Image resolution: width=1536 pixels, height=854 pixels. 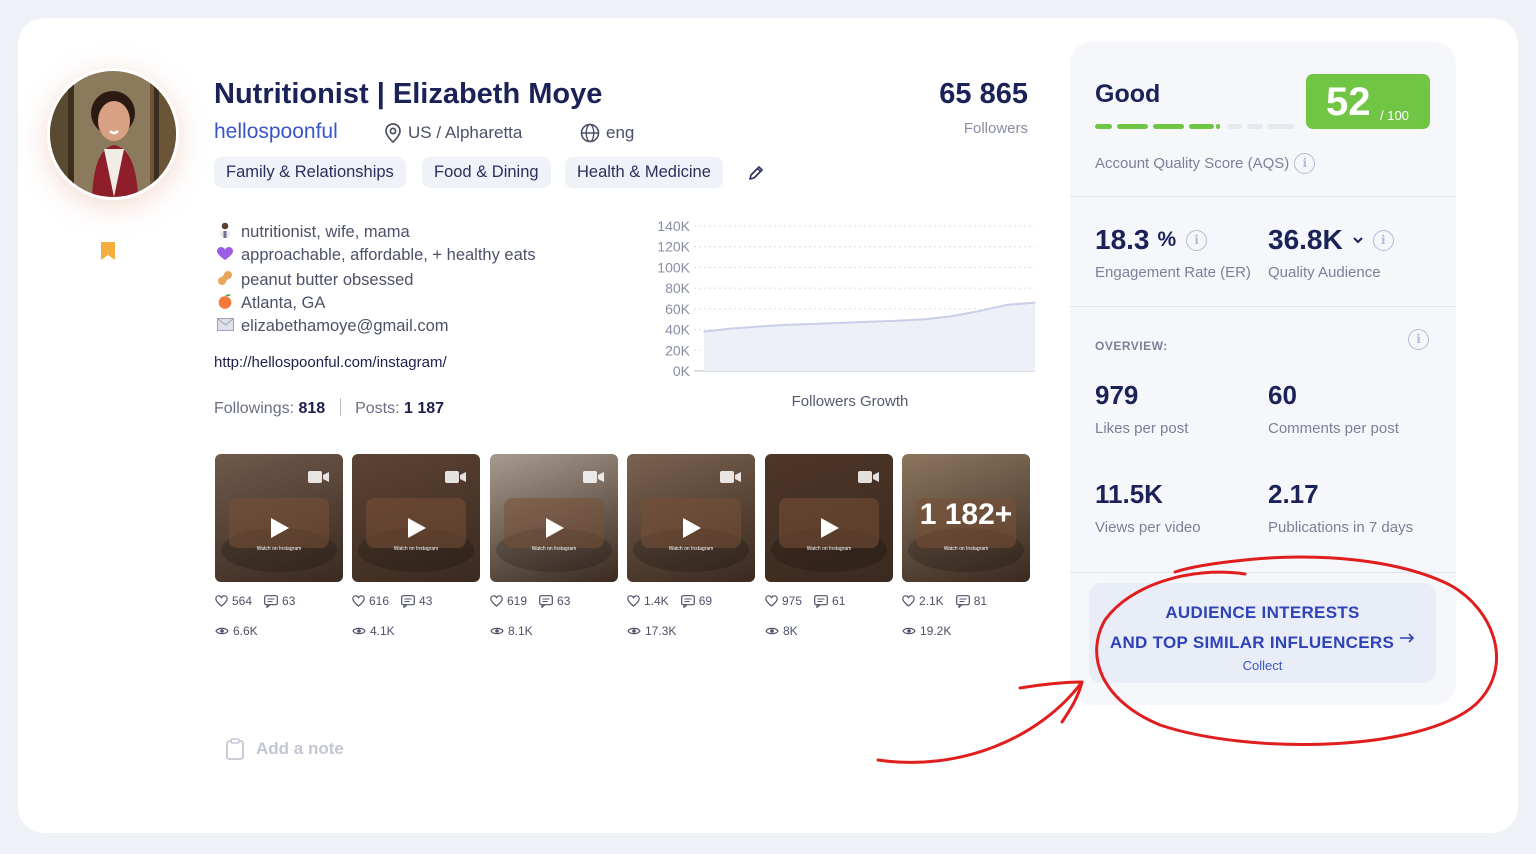 I want to click on views-count: 19.2K, so click(x=936, y=631).